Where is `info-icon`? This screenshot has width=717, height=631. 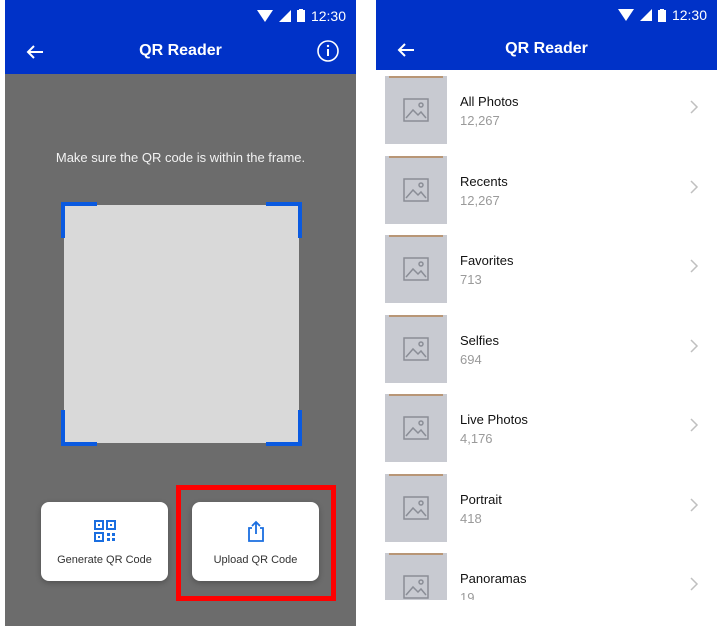
info-icon is located at coordinates (328, 51).